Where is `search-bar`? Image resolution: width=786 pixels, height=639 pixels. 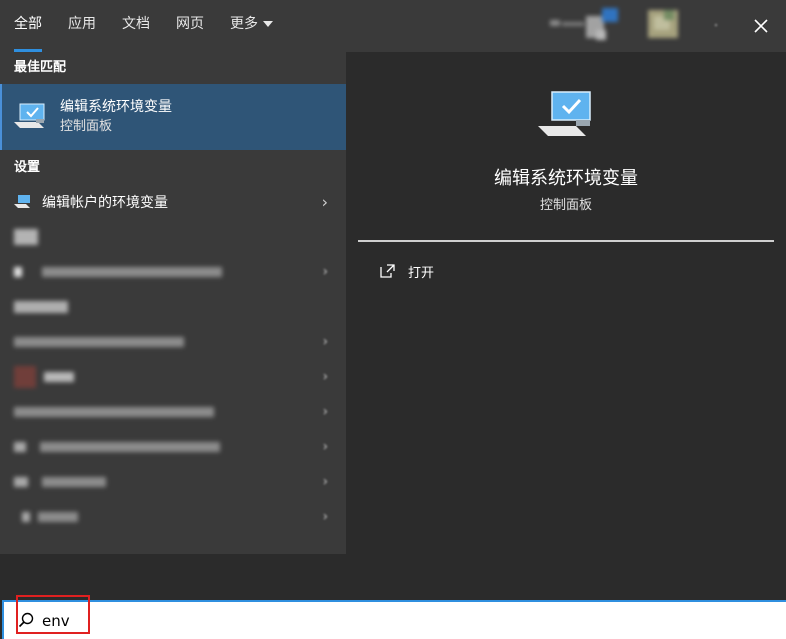 search-bar is located at coordinates (394, 619).